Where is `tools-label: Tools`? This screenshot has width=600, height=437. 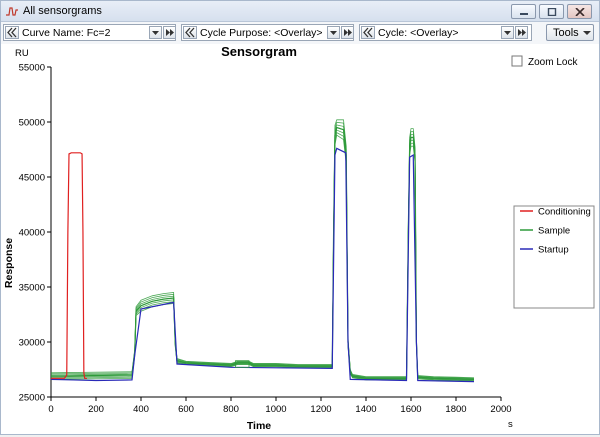 tools-label: Tools is located at coordinates (566, 33).